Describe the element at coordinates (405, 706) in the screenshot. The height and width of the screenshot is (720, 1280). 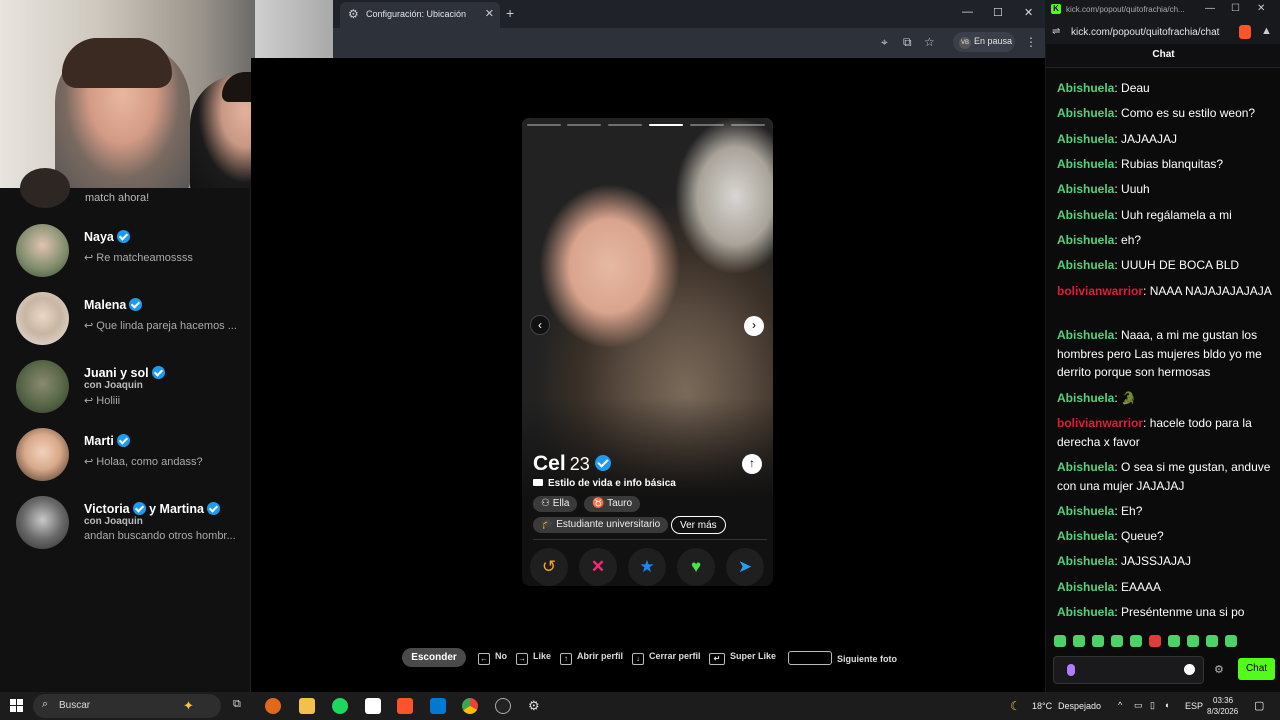
I see `brave-icon` at that location.